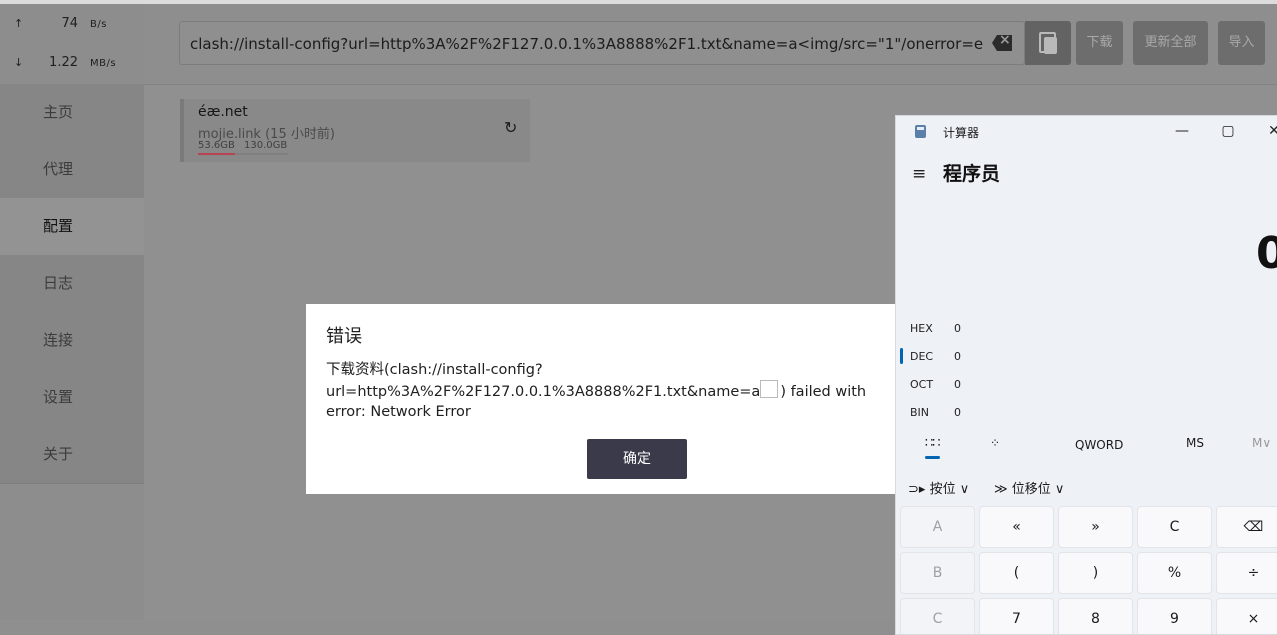 This screenshot has width=1277, height=635. Describe the element at coordinates (223, 112) in the screenshot. I see `profile-name: éæ.net` at that location.